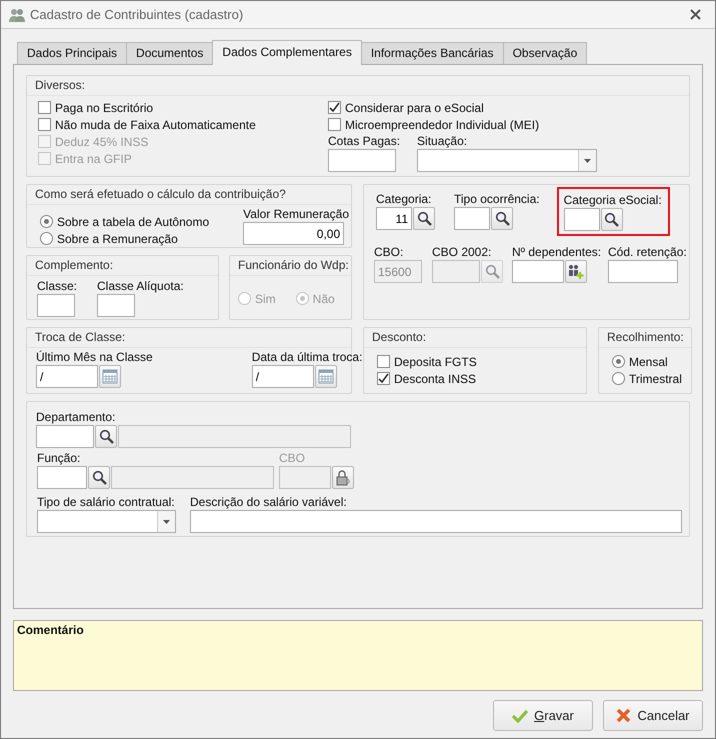 This screenshot has height=739, width=716. I want to click on tab: Dados Complementares, so click(287, 52).